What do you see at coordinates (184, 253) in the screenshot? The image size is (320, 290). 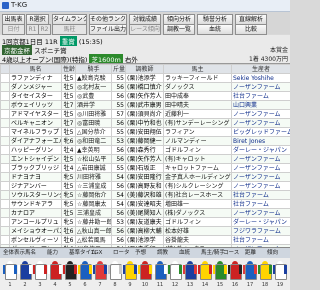 I see `bottom-tab: 血統` at bounding box center [184, 253].